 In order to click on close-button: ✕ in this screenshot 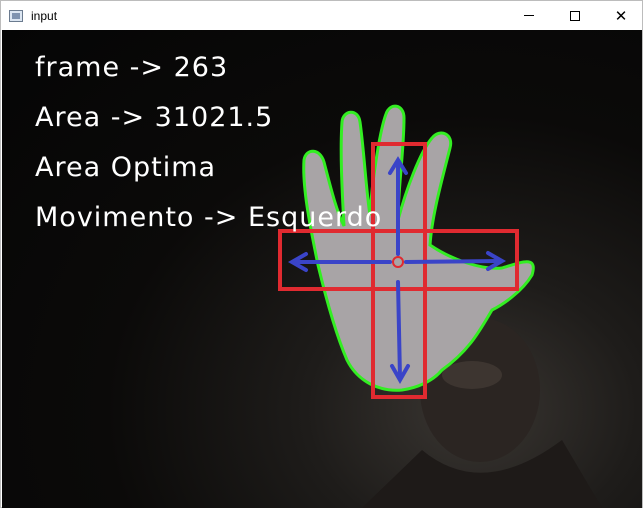, I will do `click(620, 15)`.